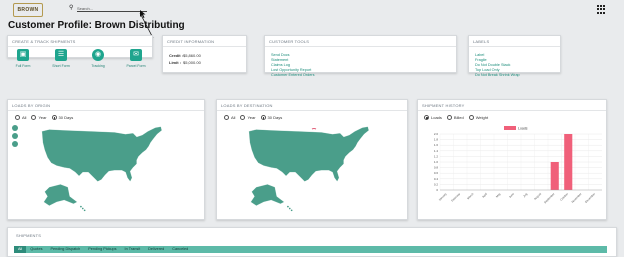 The image size is (624, 257). I want to click on full-form-button: ▣ Full Form, so click(23, 58).